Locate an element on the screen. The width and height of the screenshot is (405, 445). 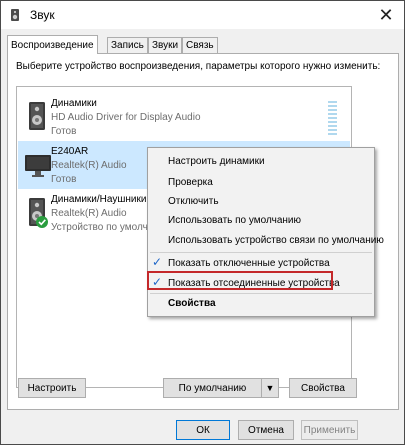
set-default-button: По умолчанию is located at coordinates (212, 388).